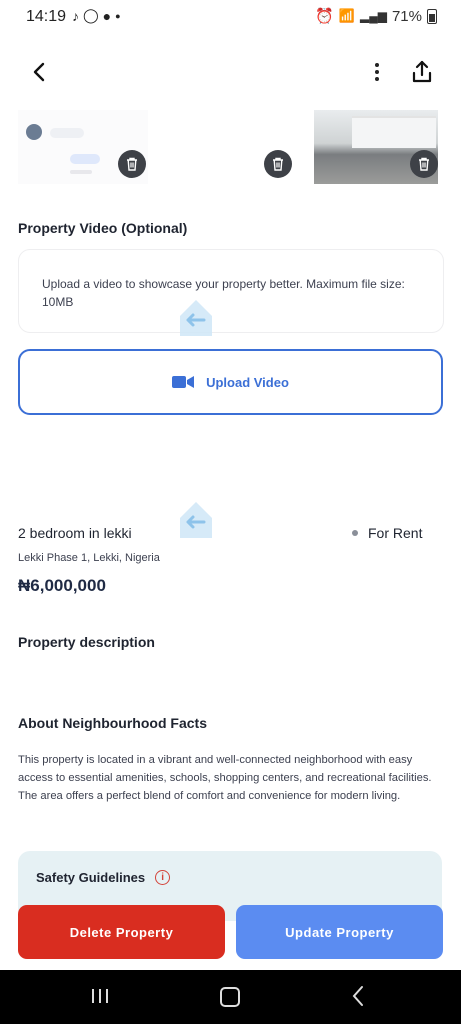 The image size is (461, 1024). I want to click on safety-title: Safety Guidelines, so click(91, 877).